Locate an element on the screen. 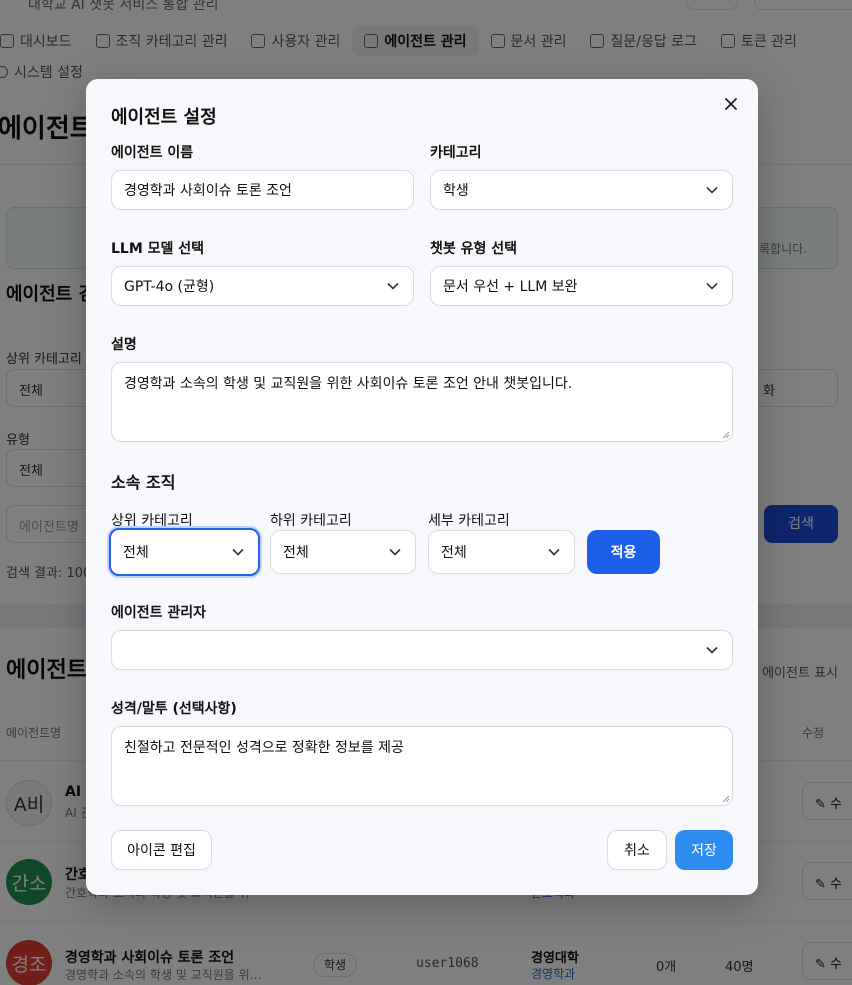 The height and width of the screenshot is (985, 852). apply-button: 적용 is located at coordinates (623, 552).